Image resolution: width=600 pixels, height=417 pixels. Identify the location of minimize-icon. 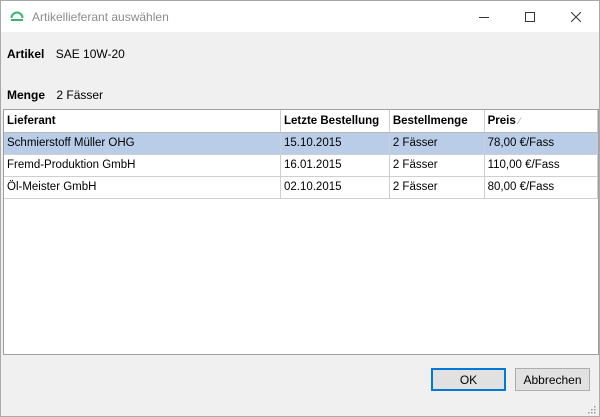
(484, 17).